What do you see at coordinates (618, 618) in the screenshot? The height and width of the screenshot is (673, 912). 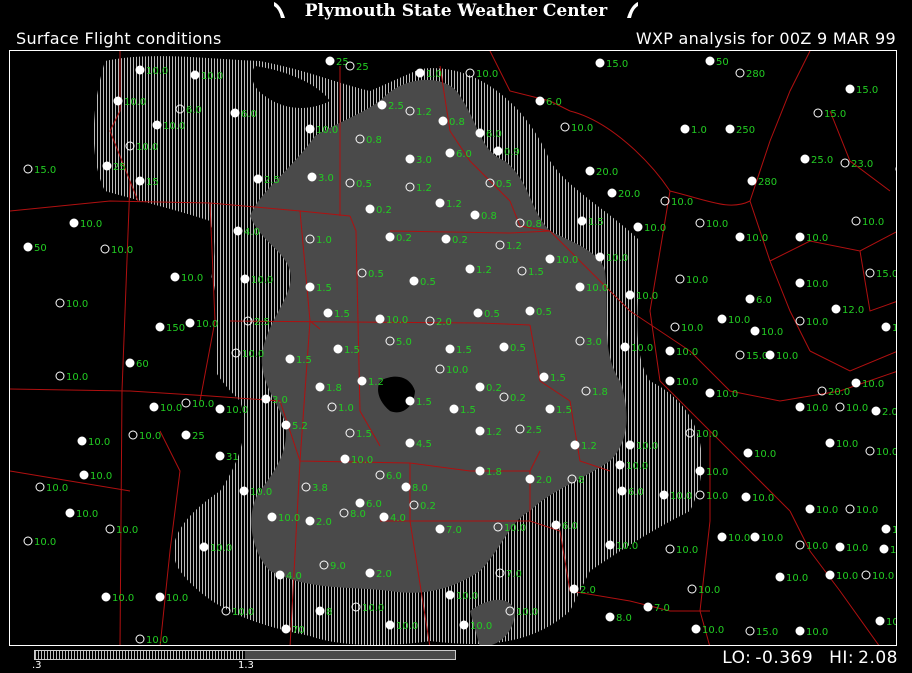 I see `station-plot: 8.0` at bounding box center [618, 618].